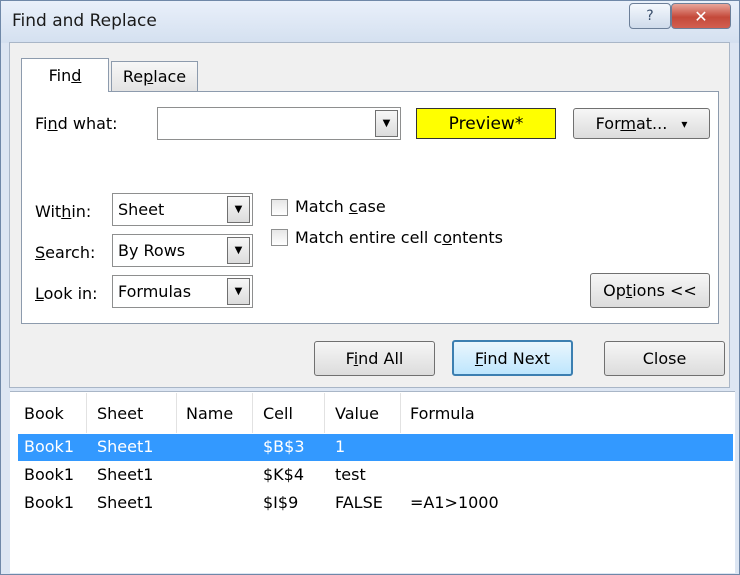  I want to click on within-select: Sheet ▼, so click(182, 209).